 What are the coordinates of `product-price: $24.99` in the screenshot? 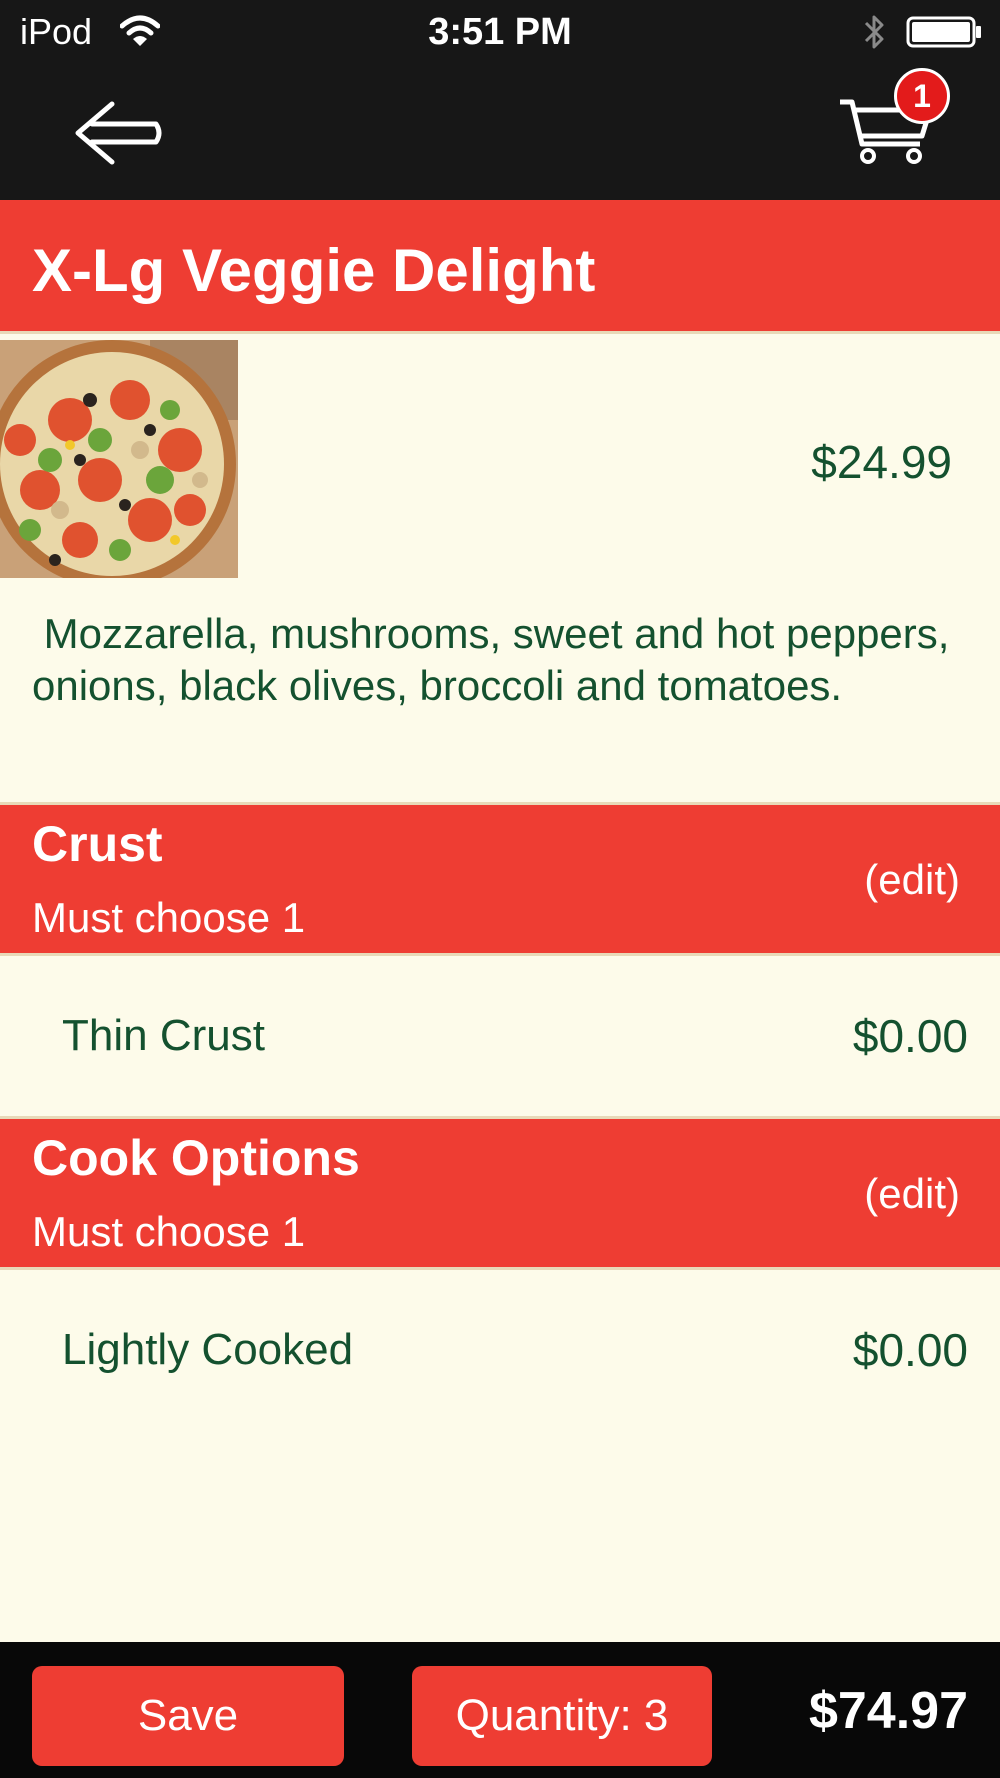 It's located at (881, 462).